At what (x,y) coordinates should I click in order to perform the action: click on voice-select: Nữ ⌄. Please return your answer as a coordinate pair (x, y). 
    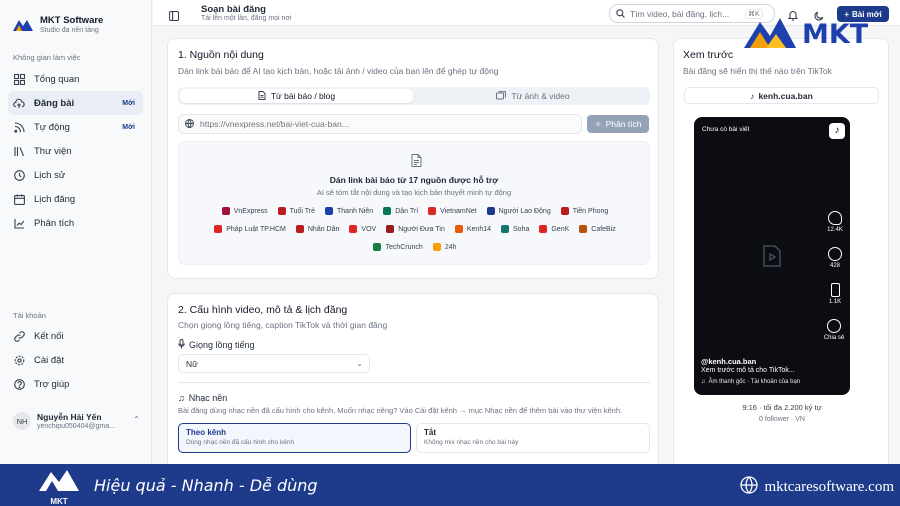
    Looking at the image, I should click on (274, 363).